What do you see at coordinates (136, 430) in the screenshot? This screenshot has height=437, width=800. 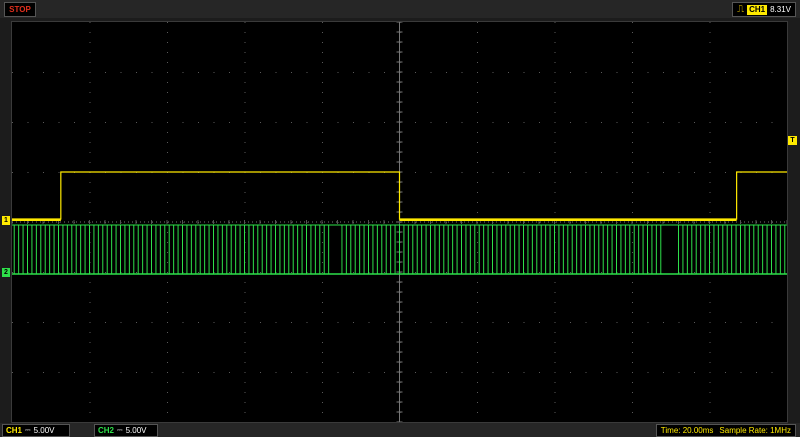 I see `ch2-scale: 5.00V` at bounding box center [136, 430].